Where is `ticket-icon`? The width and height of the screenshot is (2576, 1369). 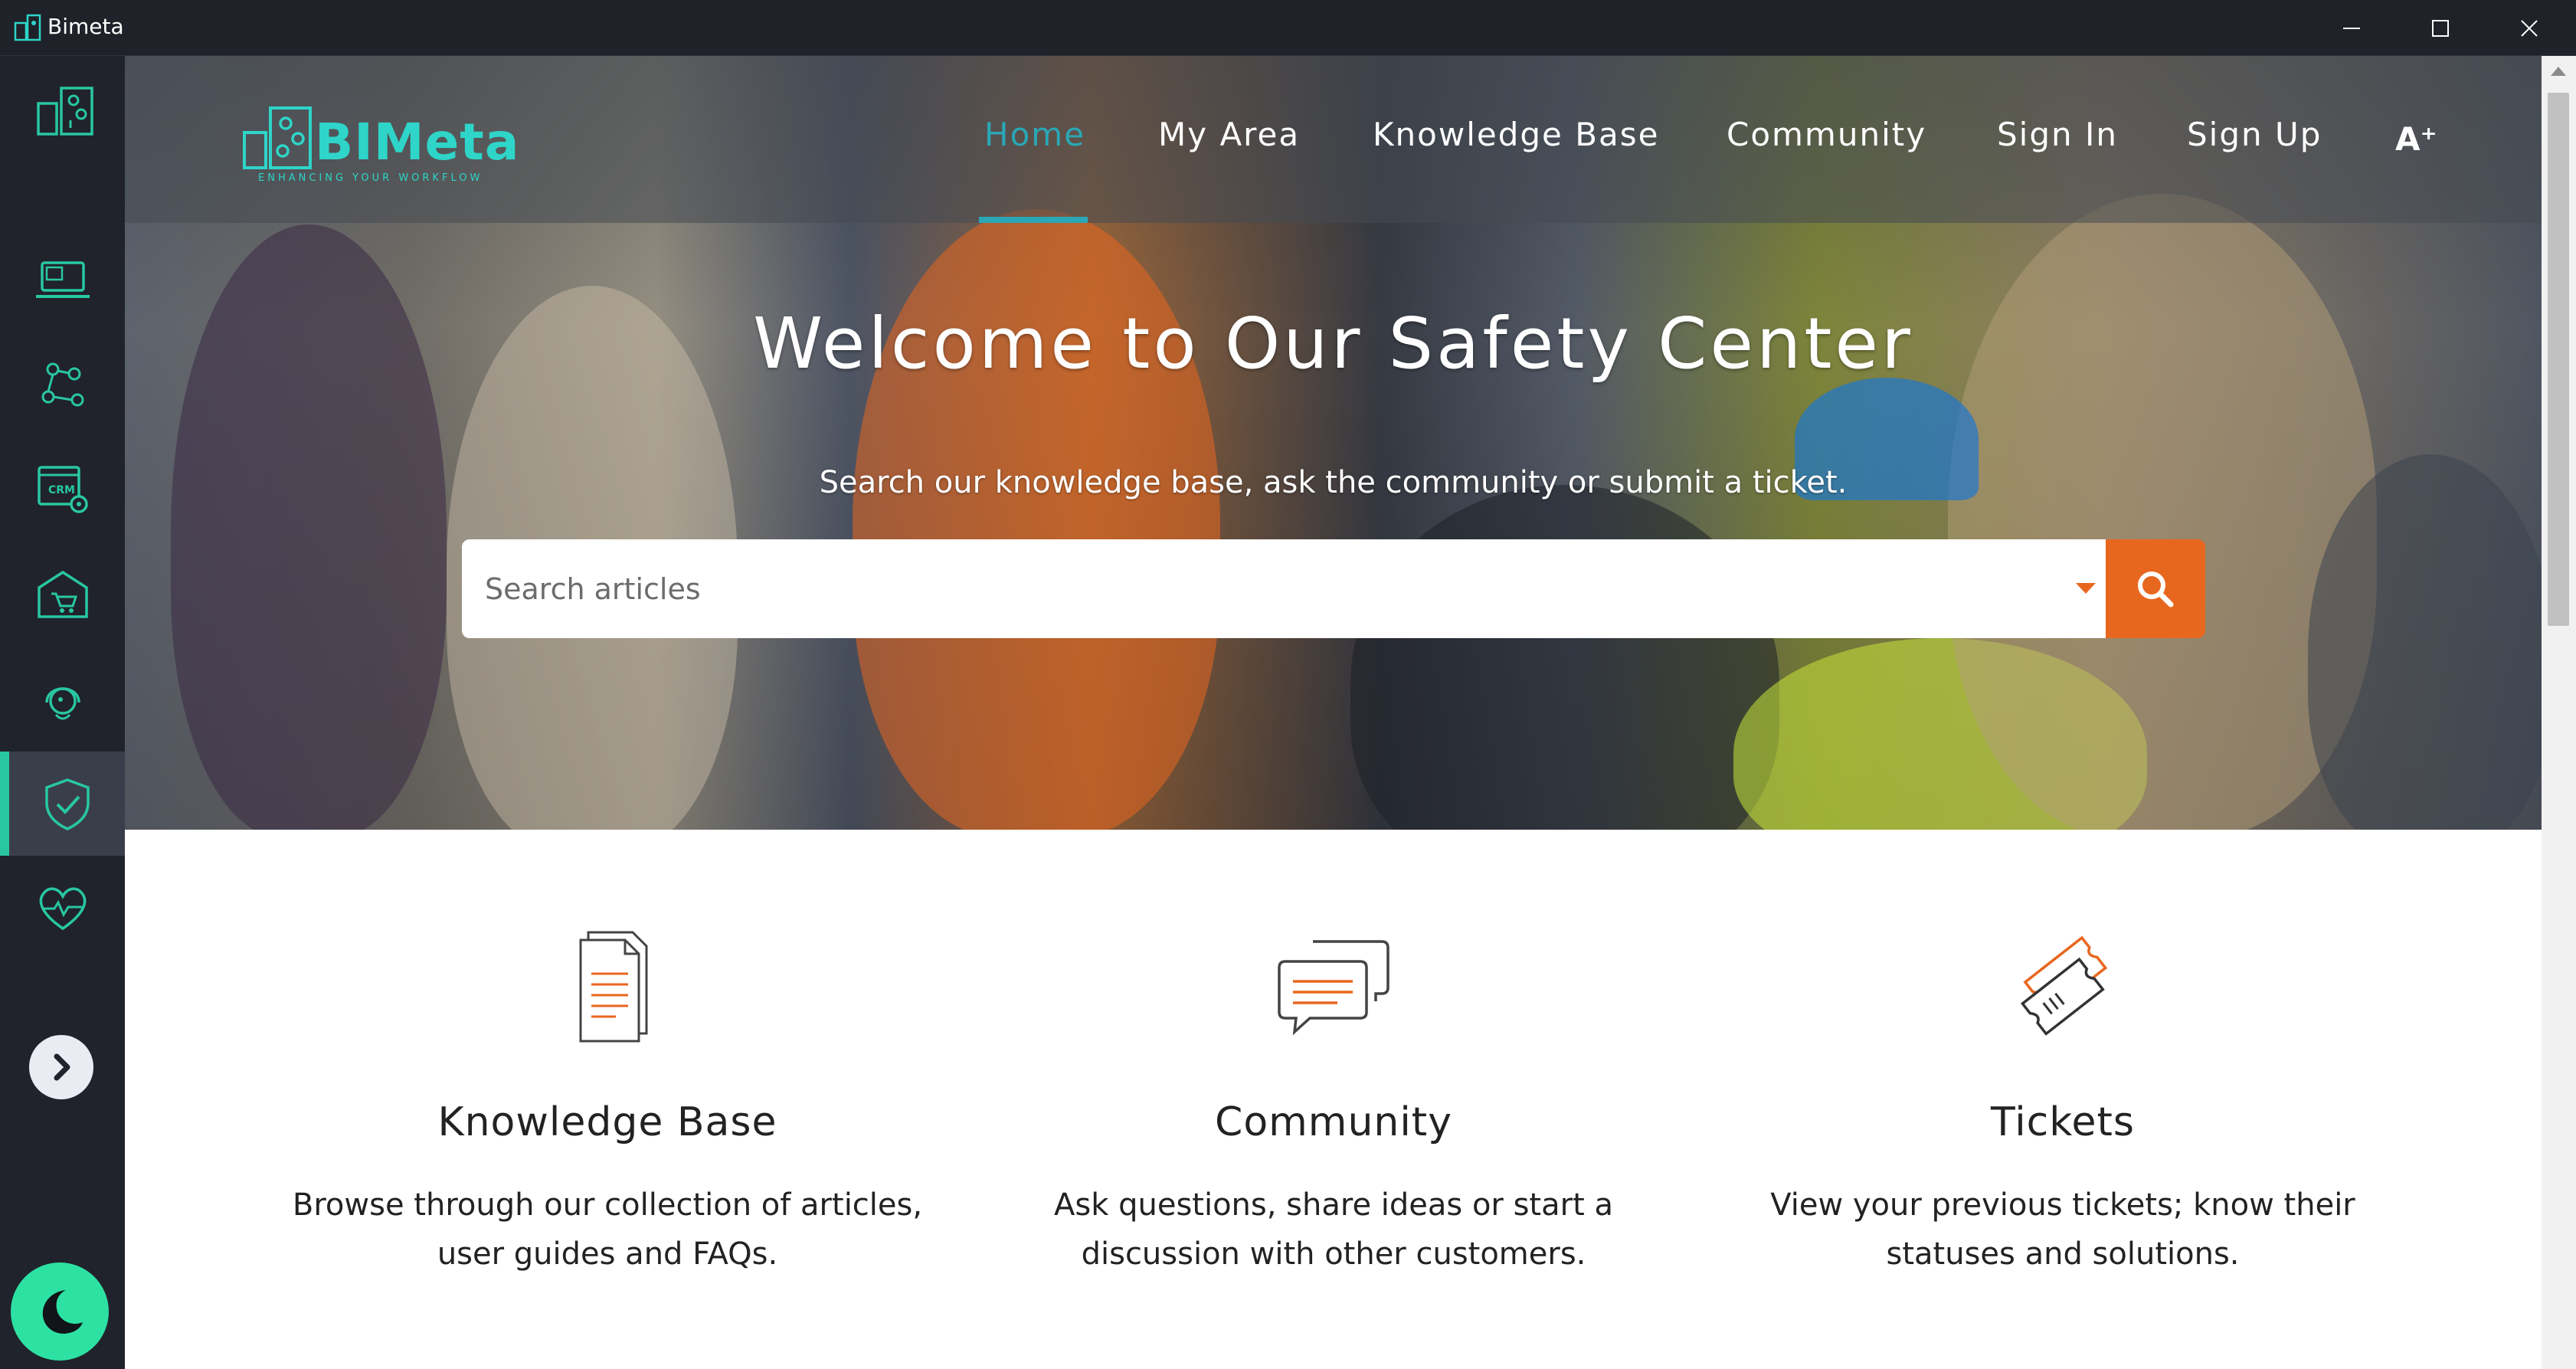 ticket-icon is located at coordinates (2064, 985).